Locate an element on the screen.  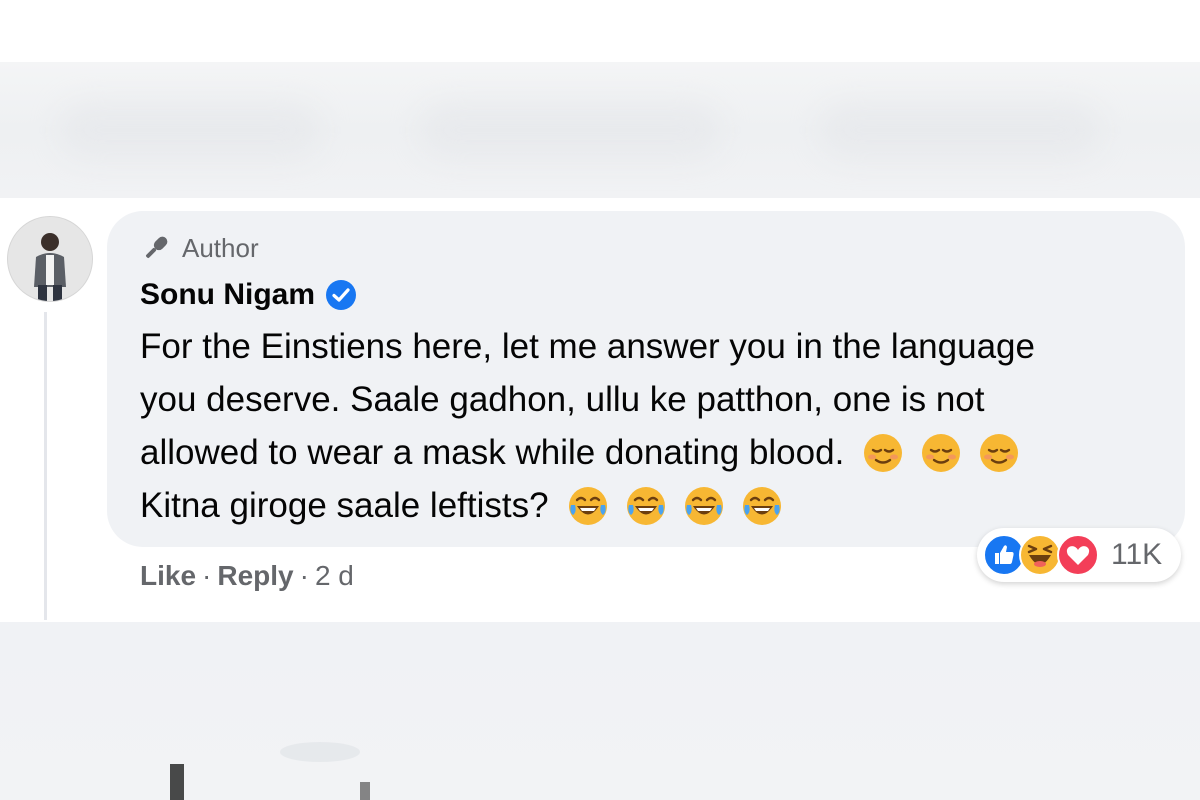
author-avatar is located at coordinates (50, 259).